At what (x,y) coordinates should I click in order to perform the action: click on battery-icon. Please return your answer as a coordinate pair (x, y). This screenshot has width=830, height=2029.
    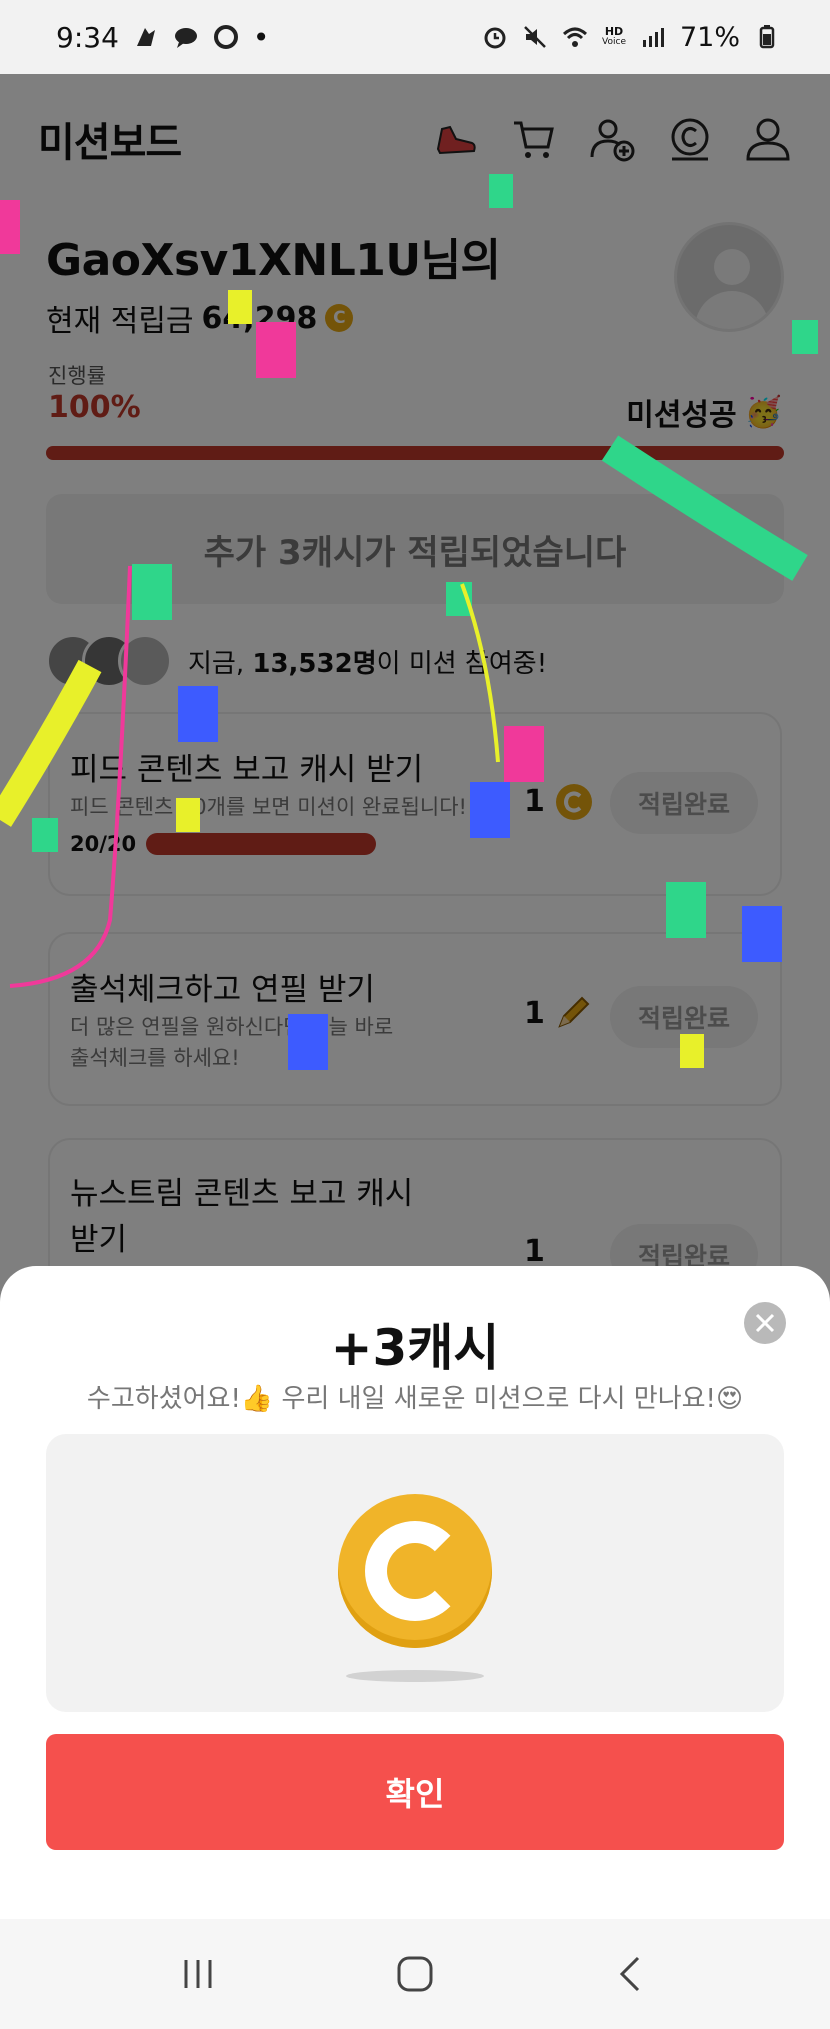
    Looking at the image, I should click on (767, 37).